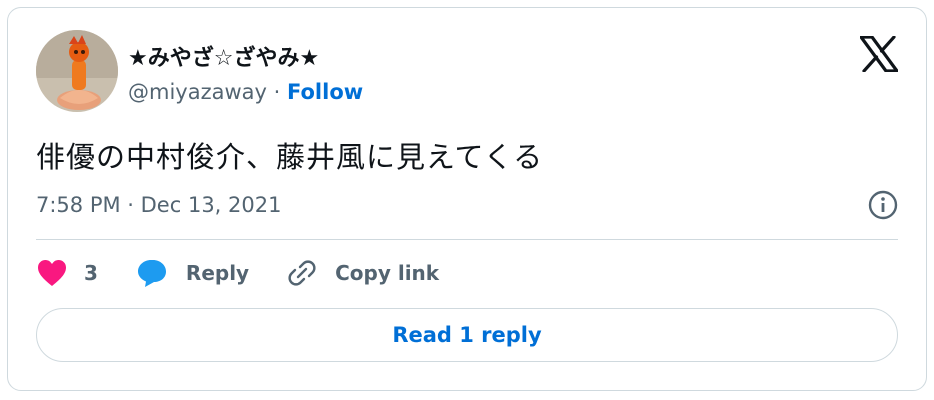 The height and width of the screenshot is (400, 934). What do you see at coordinates (883, 205) in the screenshot?
I see `info-icon` at bounding box center [883, 205].